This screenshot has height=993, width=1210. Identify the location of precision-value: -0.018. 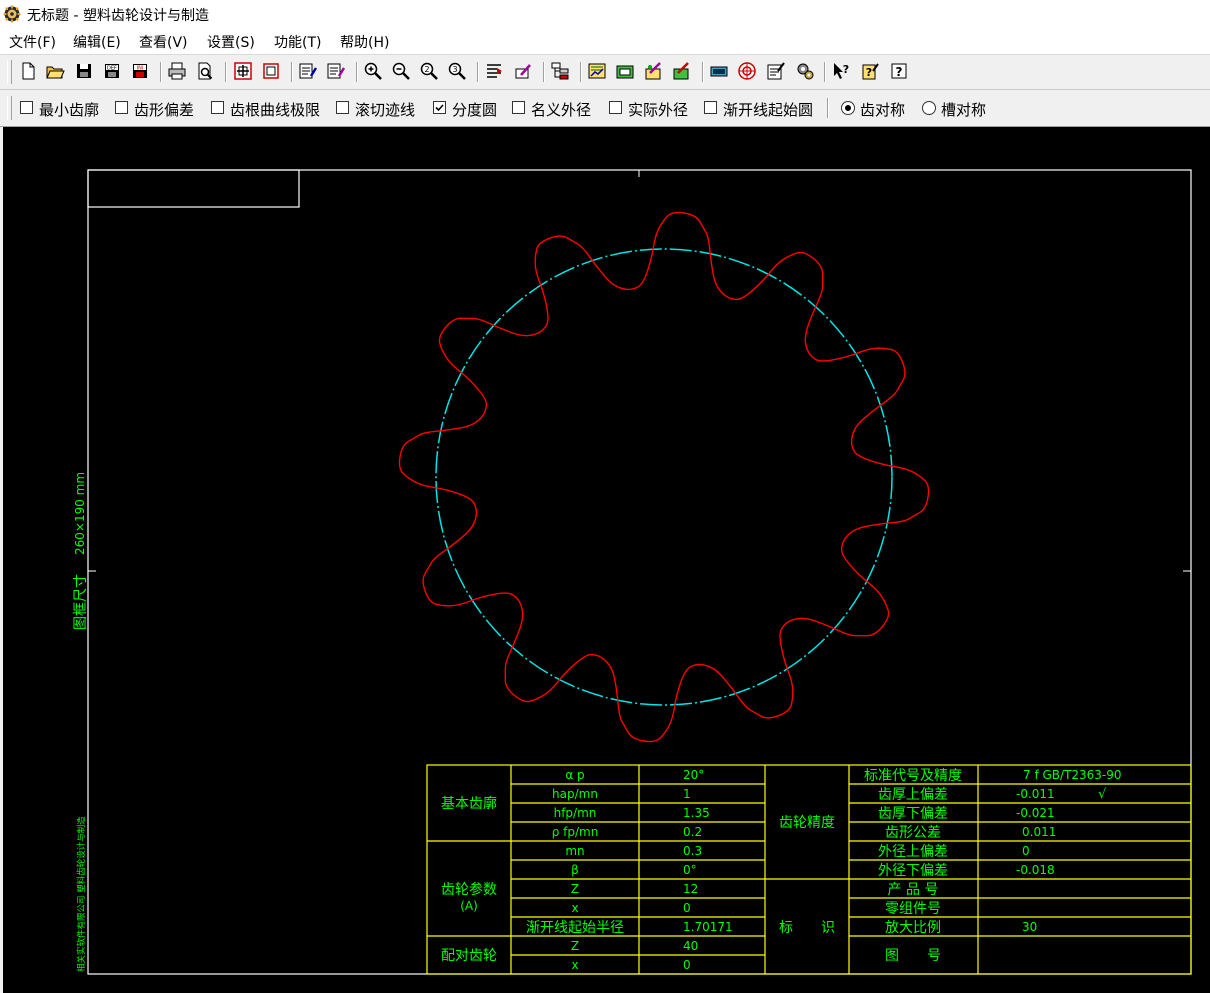
(1035, 870).